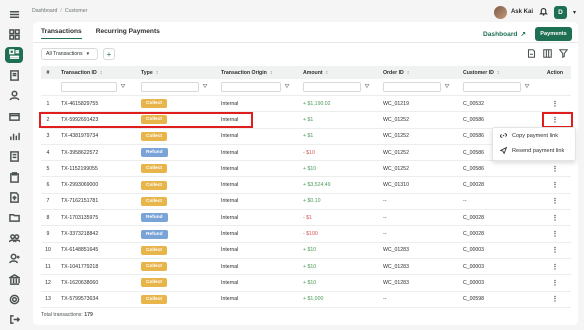 This screenshot has height=330, width=584. What do you see at coordinates (48, 201) in the screenshot?
I see `row-index: 7` at bounding box center [48, 201].